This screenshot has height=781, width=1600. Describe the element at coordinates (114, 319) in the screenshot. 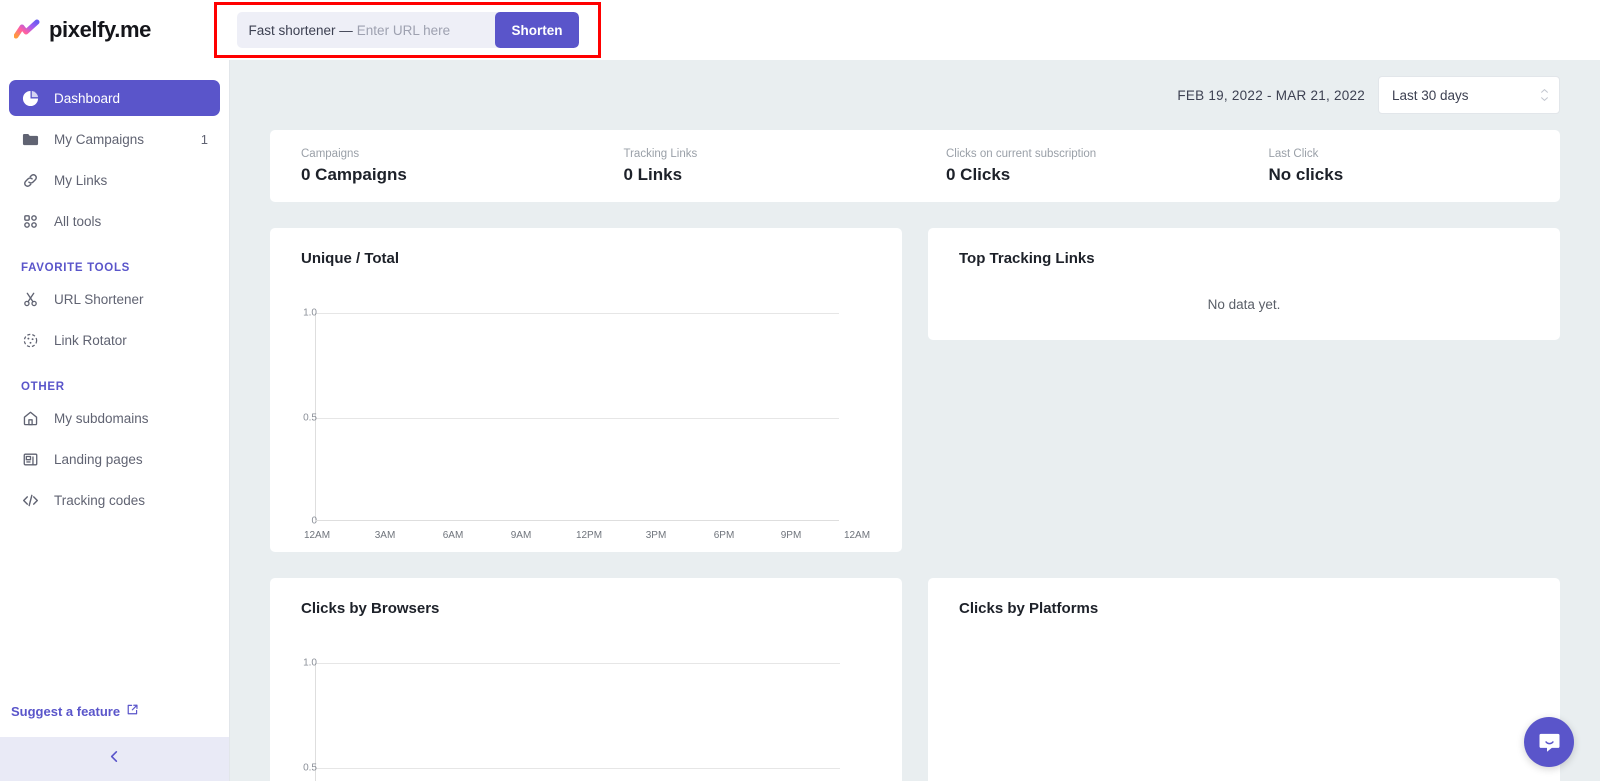

I see `sidebar-favorite-nav: URL Shortener Link Rotator` at that location.